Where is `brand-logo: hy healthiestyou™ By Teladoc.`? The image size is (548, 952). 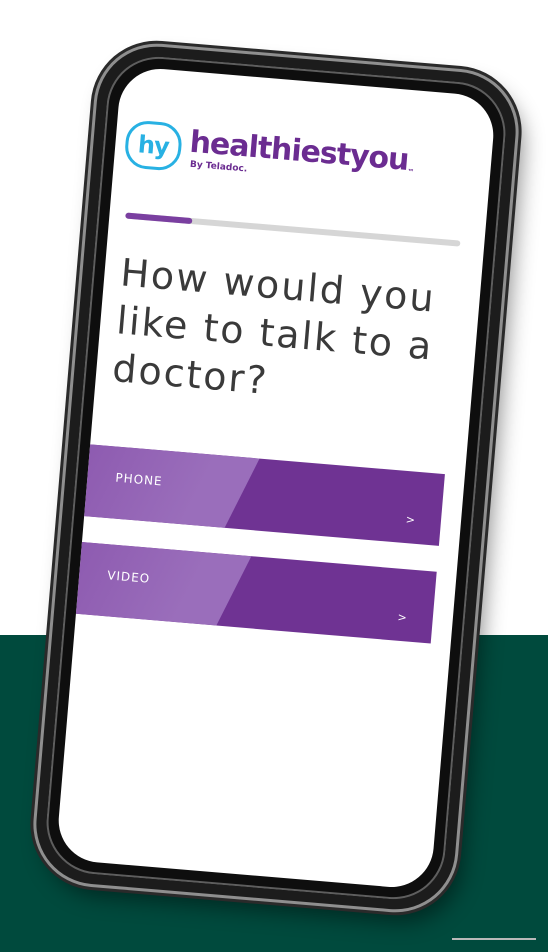 brand-logo: hy healthiestyou™ By Teladoc. is located at coordinates (275, 156).